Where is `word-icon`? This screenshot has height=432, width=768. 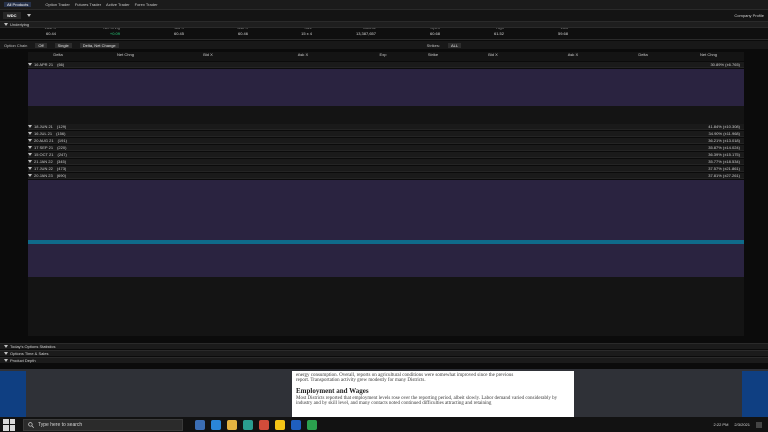
word-icon is located at coordinates (296, 424).